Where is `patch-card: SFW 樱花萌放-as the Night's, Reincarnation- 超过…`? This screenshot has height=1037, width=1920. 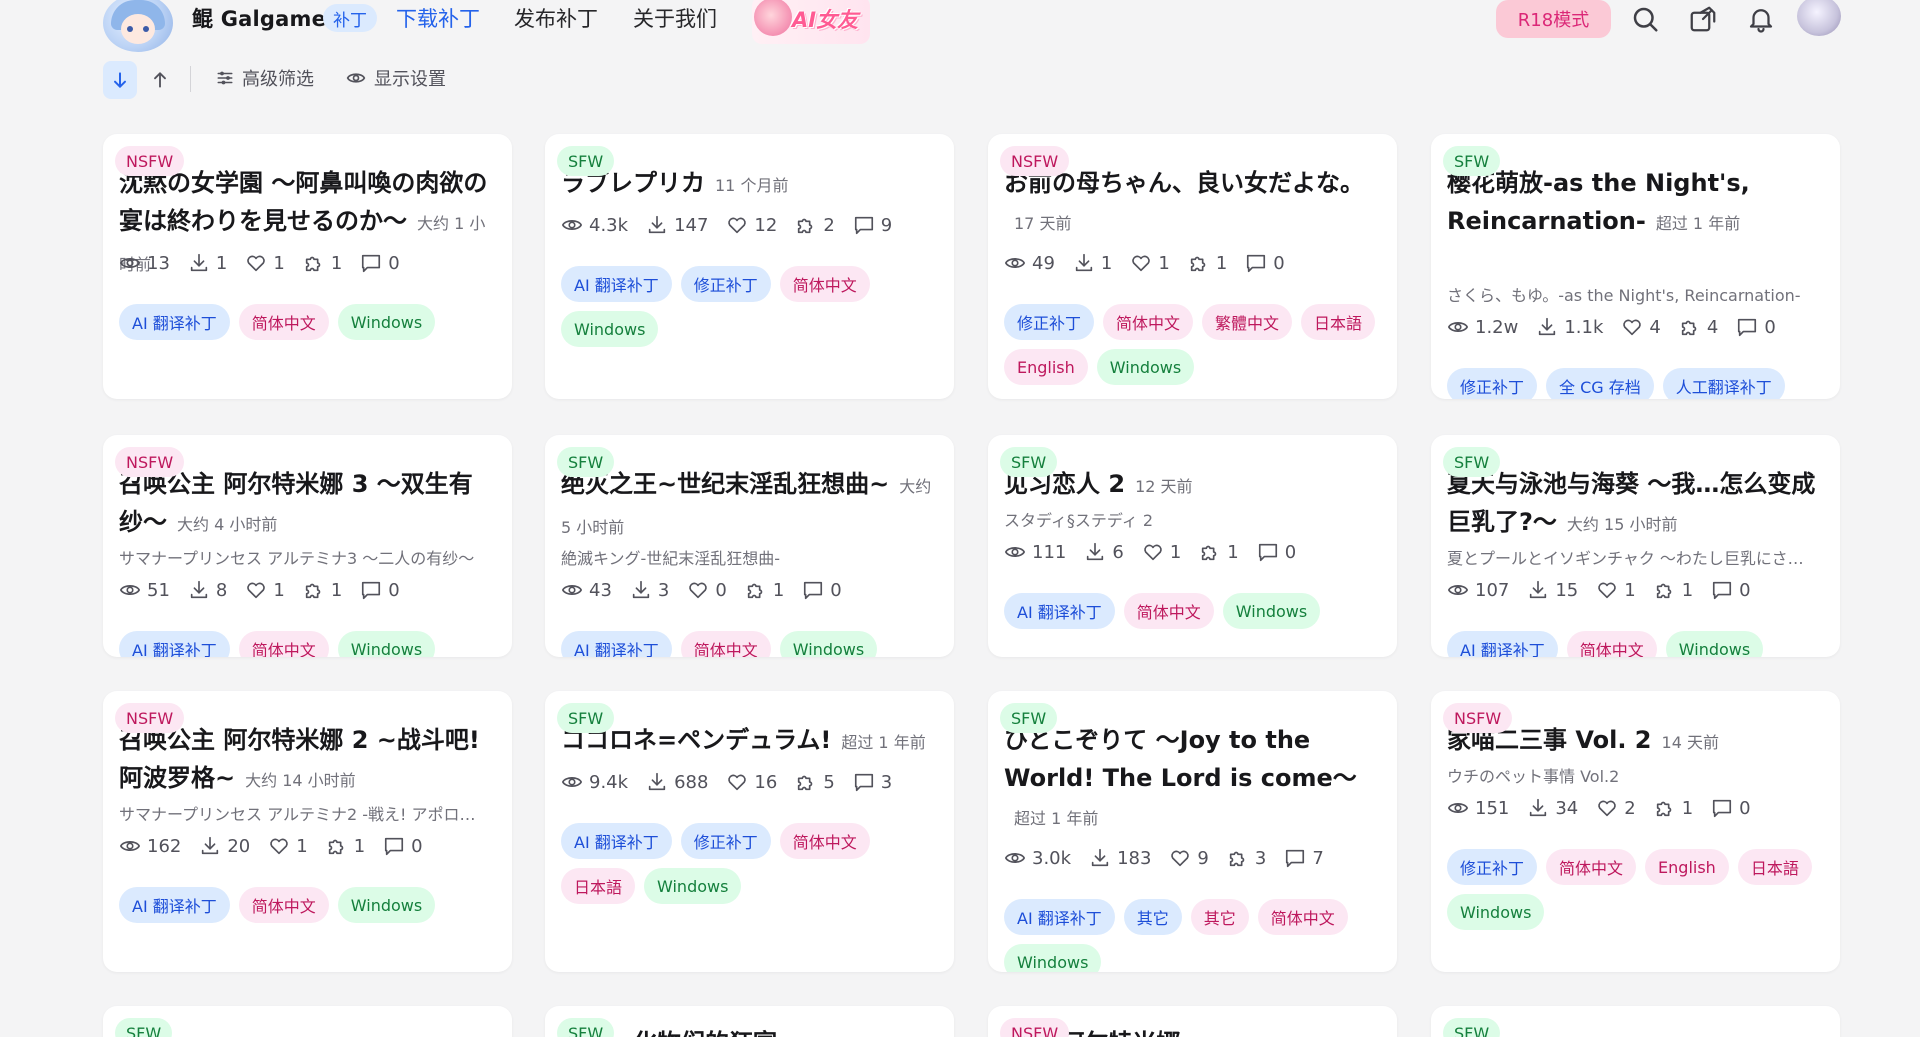
patch-card: SFW 樱花萌放-as the Night's, Reincarnation- 超过… is located at coordinates (1635, 266).